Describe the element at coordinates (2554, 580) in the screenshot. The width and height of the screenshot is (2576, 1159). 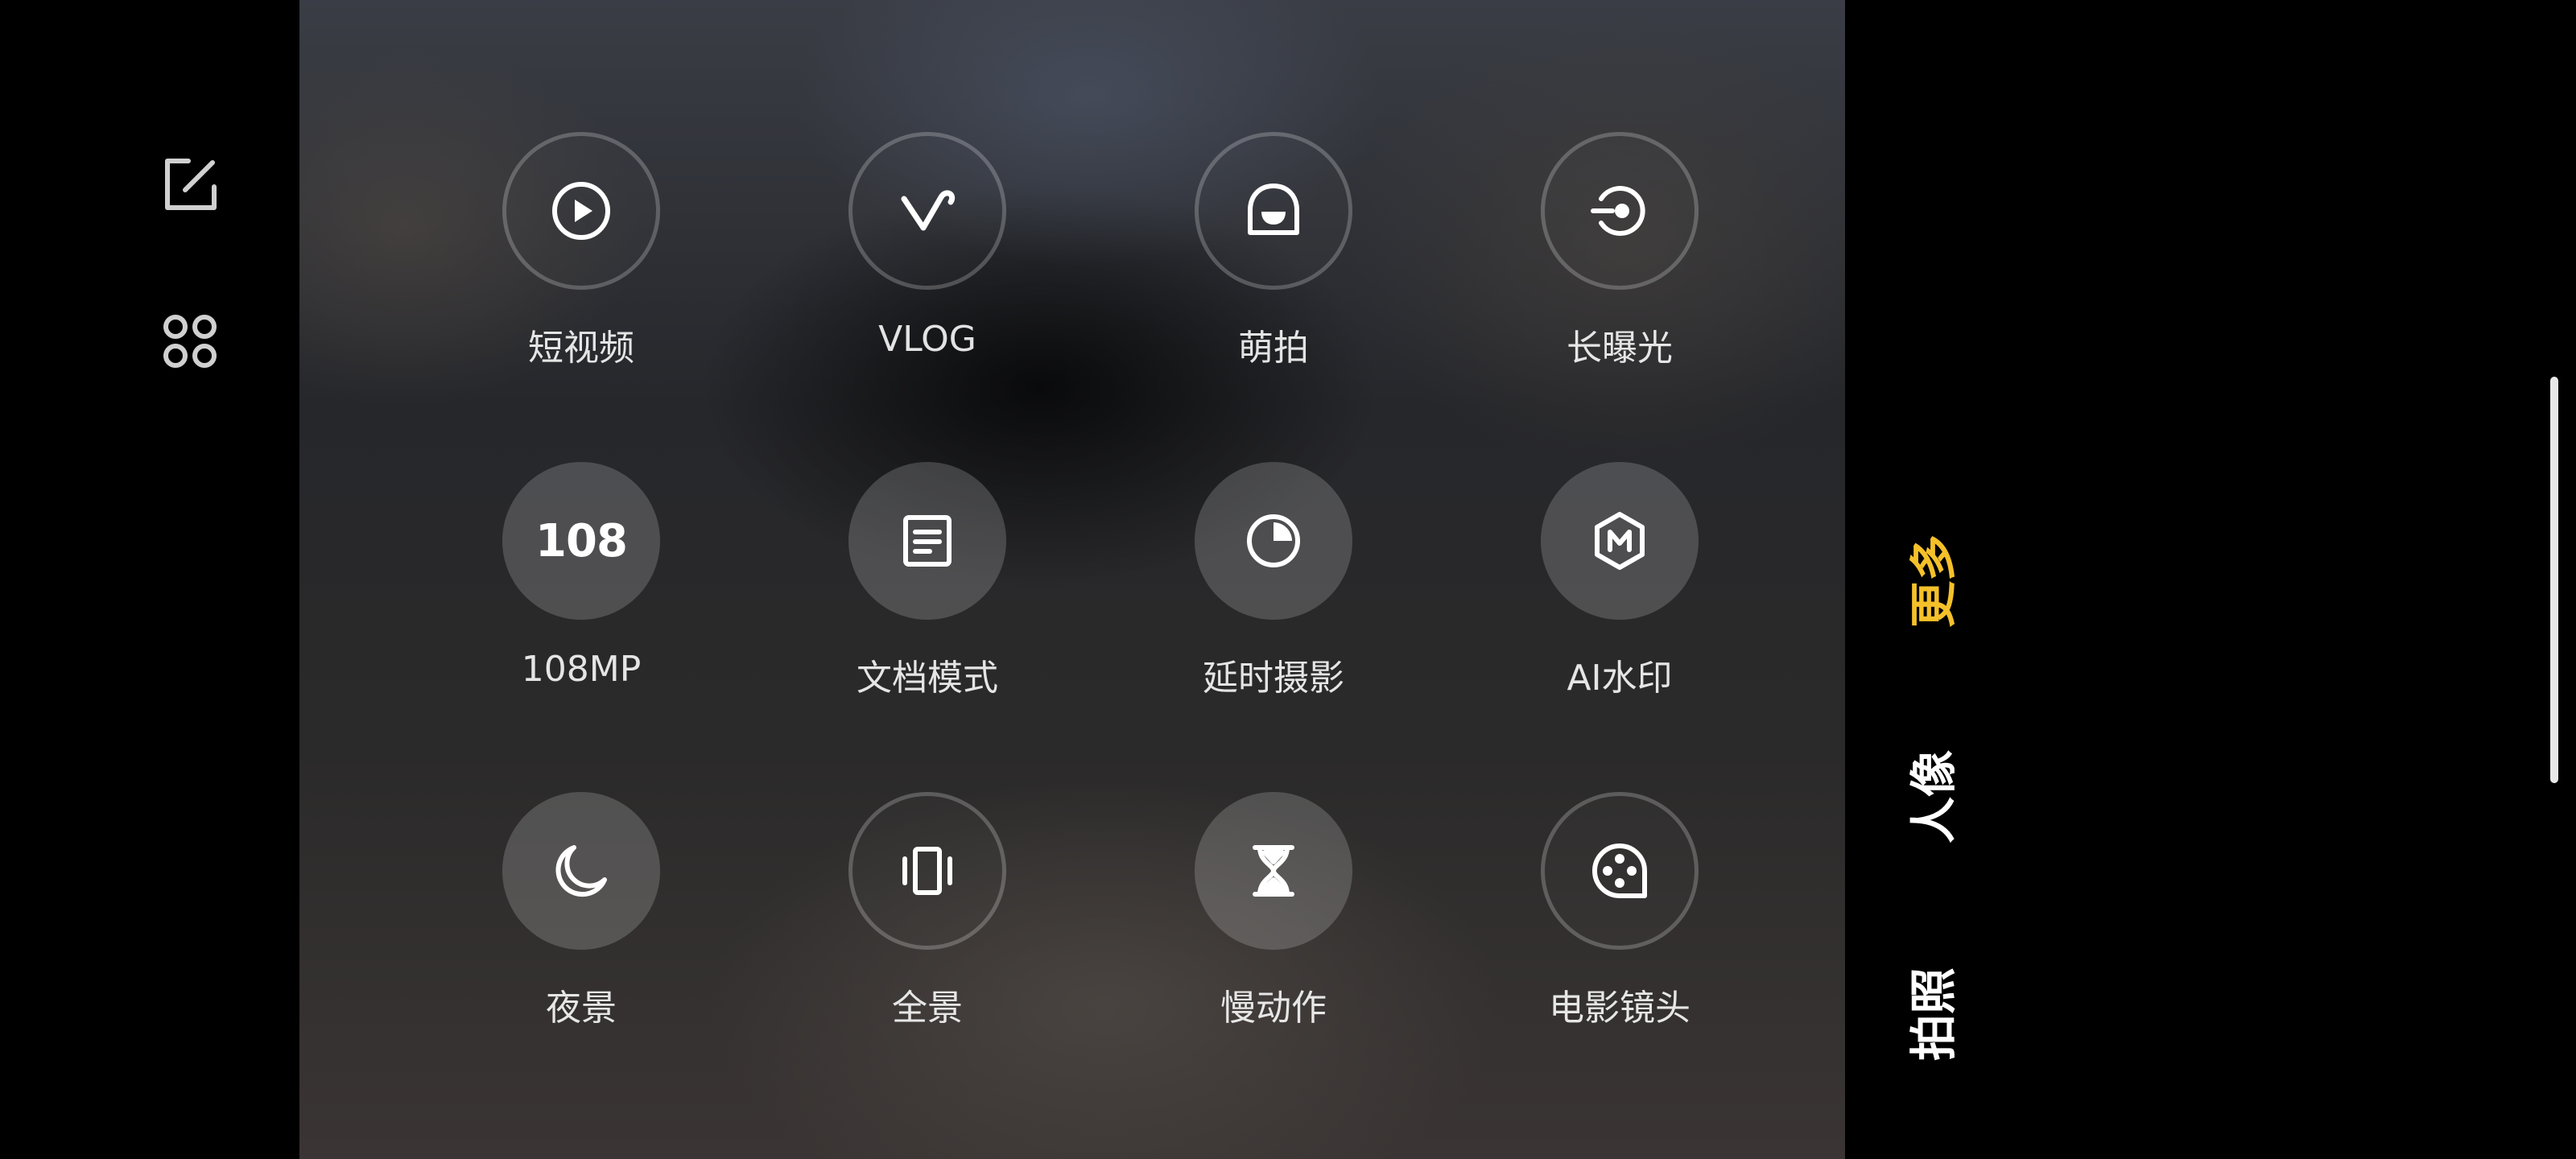
I see `scroll-handle` at that location.